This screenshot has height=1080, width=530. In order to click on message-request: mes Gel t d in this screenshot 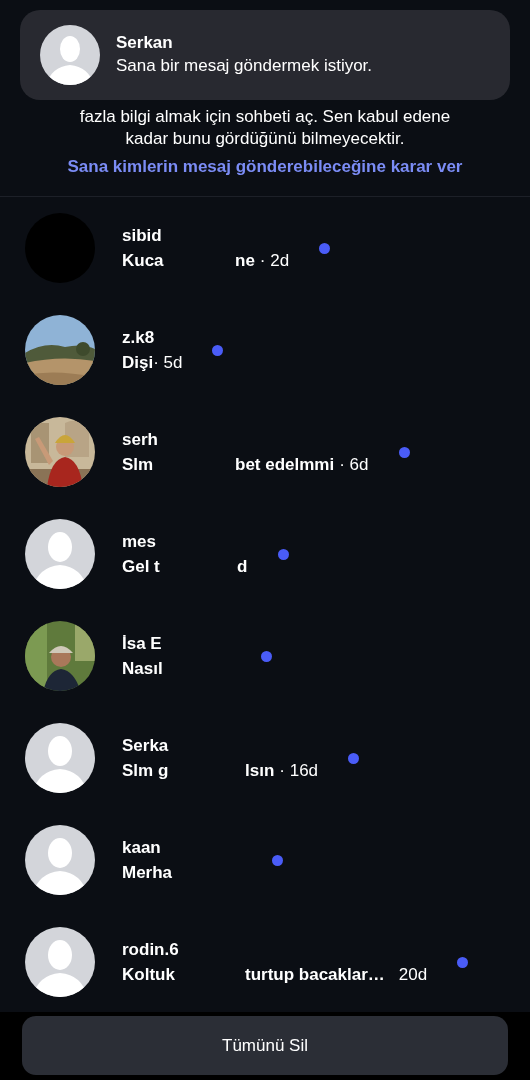, I will do `click(265, 554)`.